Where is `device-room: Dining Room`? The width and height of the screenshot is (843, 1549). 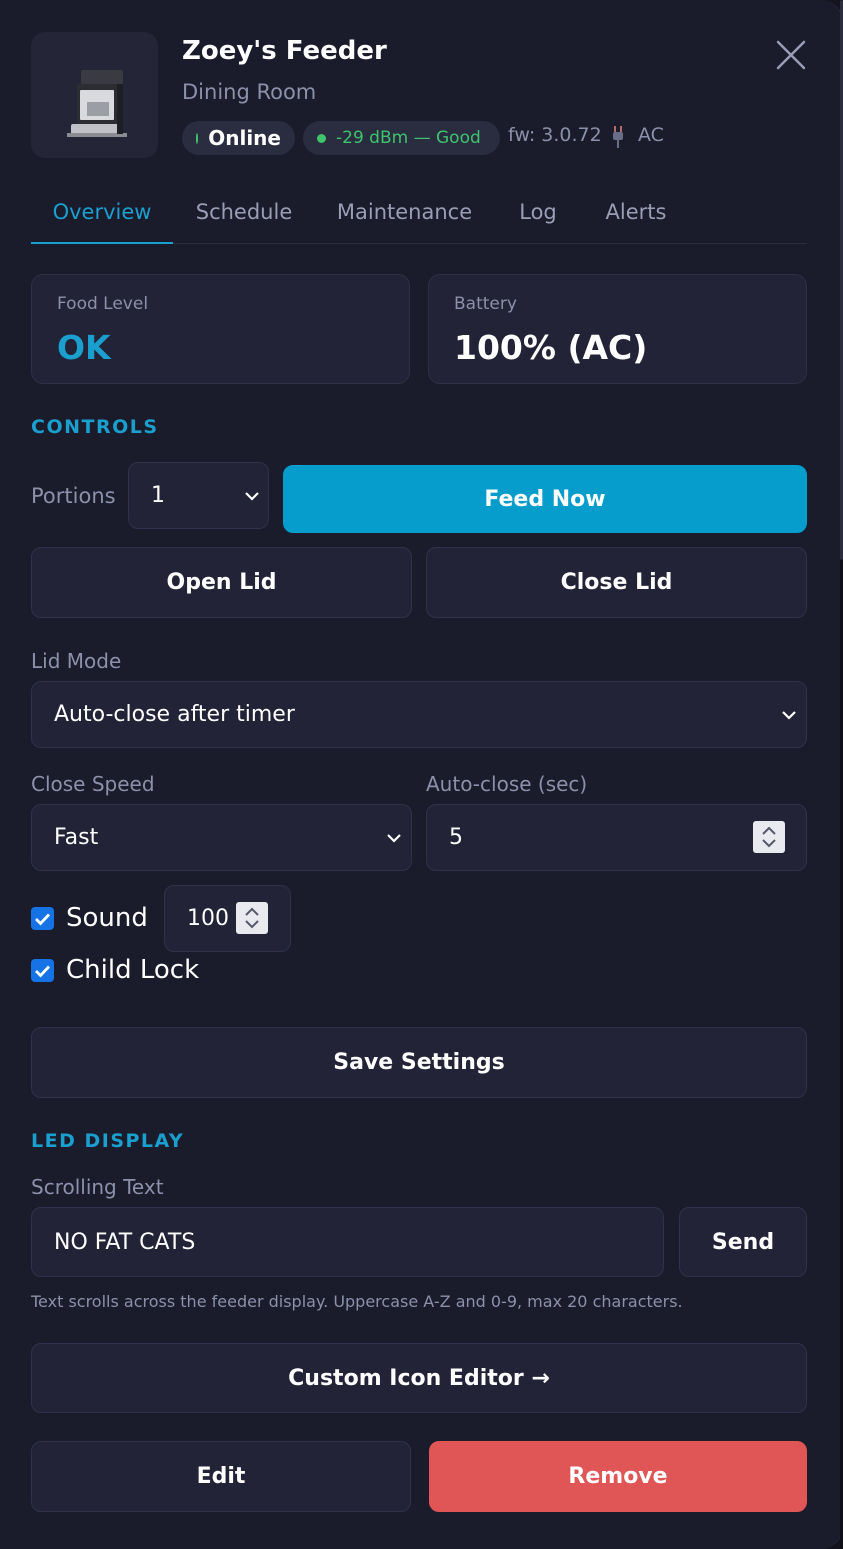 device-room: Dining Room is located at coordinates (249, 92).